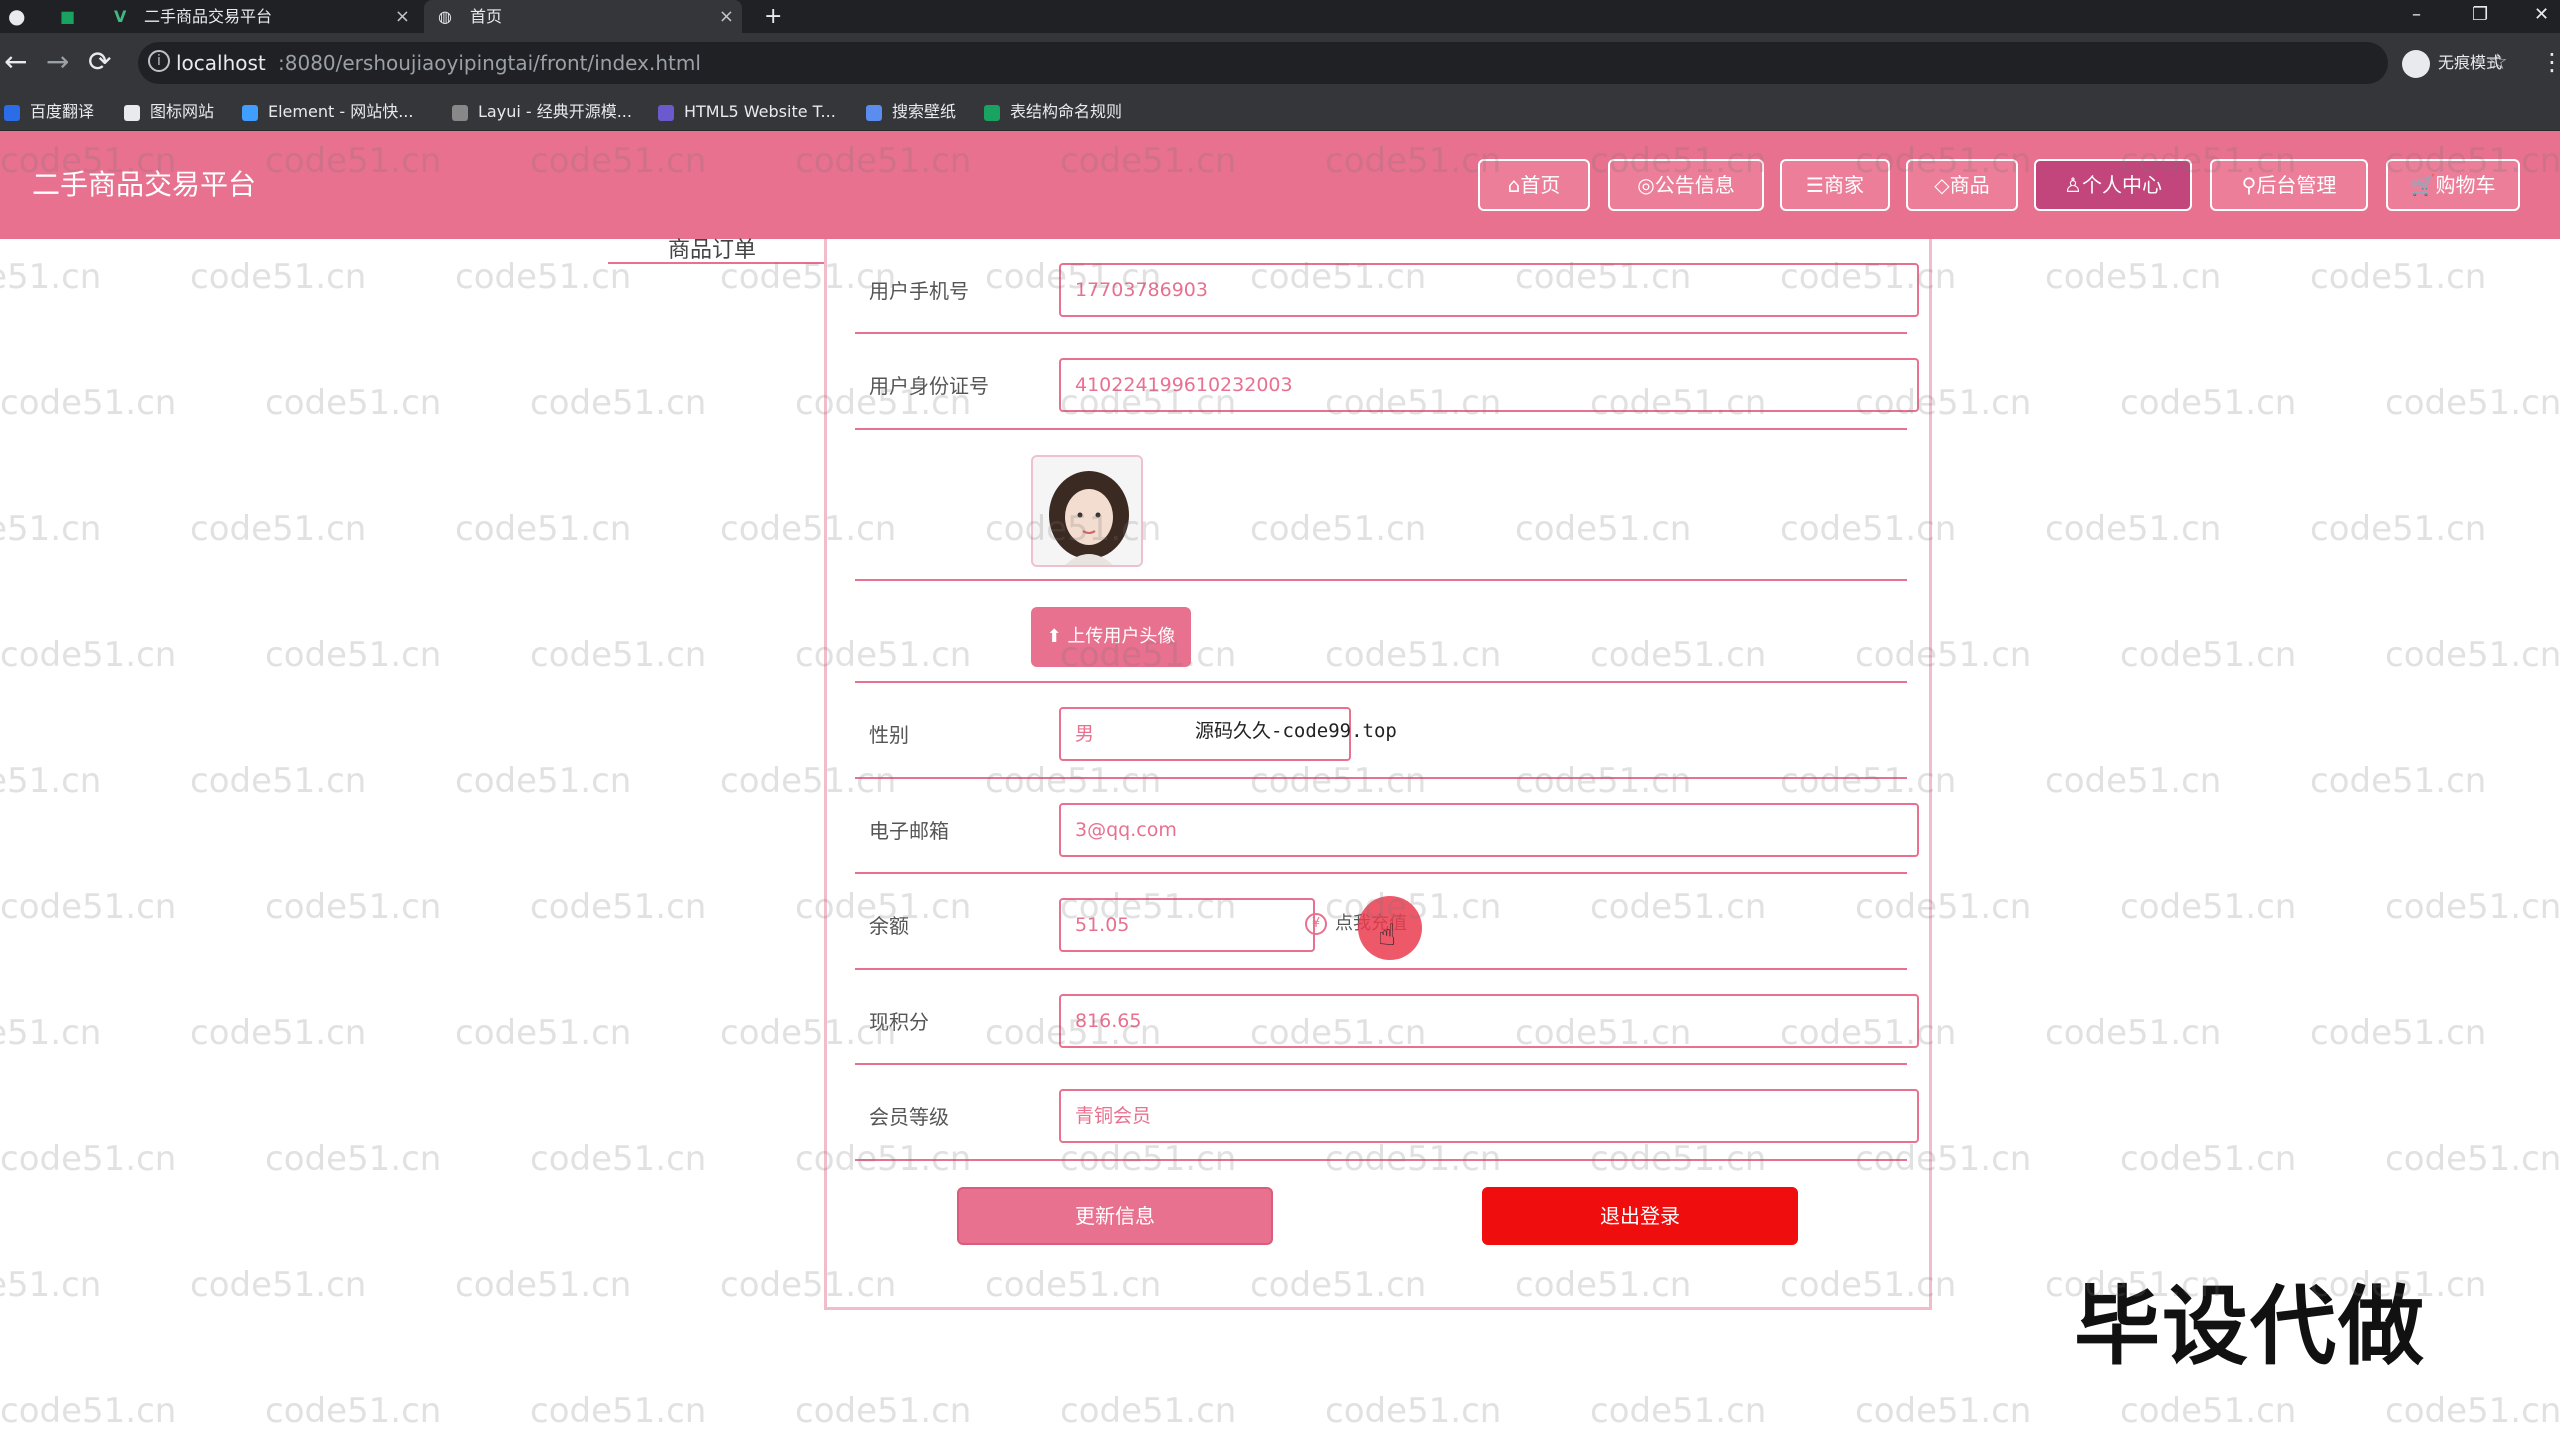  Describe the element at coordinates (2289, 185) in the screenshot. I see `nav-admin: ⚲后台管理` at that location.